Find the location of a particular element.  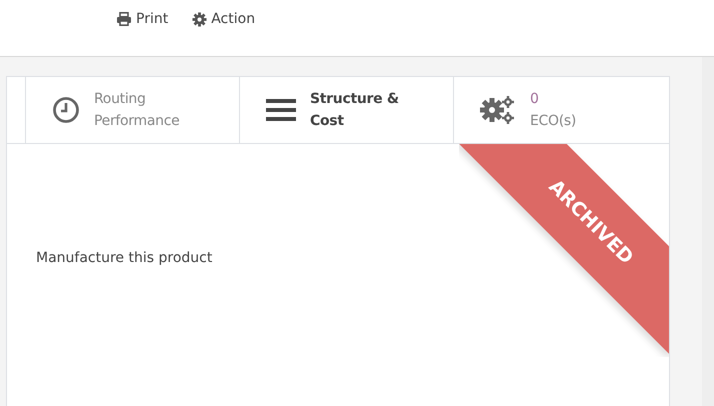

gear-icon is located at coordinates (200, 19).